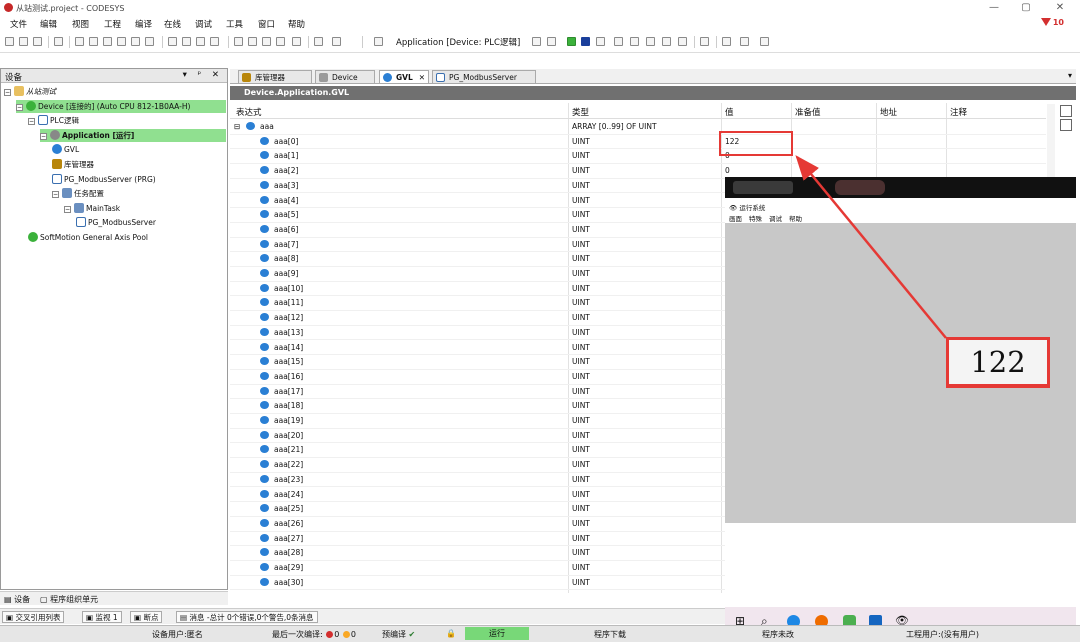 This screenshot has width=1080, height=642. Describe the element at coordinates (778, 634) in the screenshot. I see `program-change-state: 程序未改` at that location.